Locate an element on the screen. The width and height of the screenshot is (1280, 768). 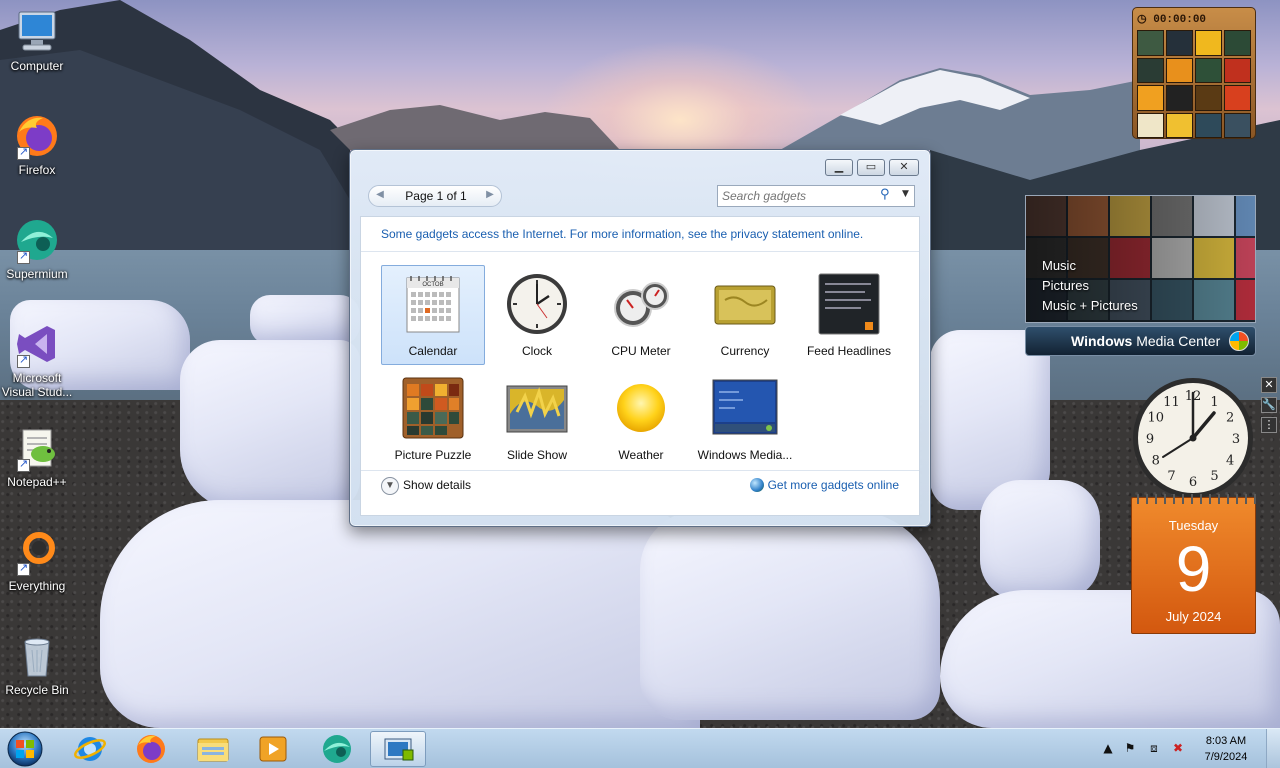
gadget-clock: Clock is located at coordinates (537, 315).